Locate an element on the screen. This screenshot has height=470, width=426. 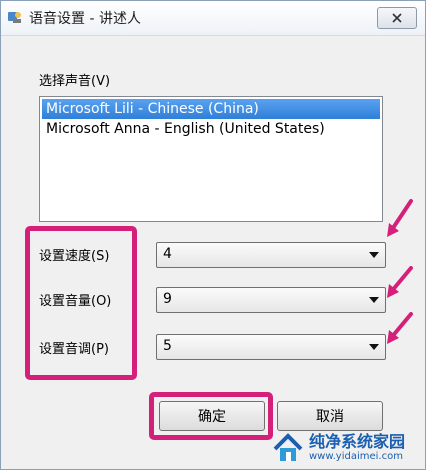
pitch-value: 5 is located at coordinates (167, 346).